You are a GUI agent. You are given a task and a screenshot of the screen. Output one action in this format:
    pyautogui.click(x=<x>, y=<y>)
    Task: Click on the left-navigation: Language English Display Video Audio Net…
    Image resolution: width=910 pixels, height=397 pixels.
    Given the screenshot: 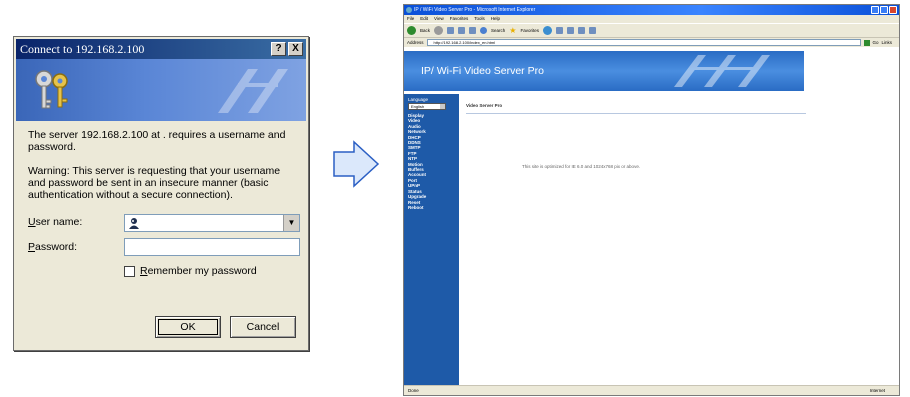 What is the action you would take?
    pyautogui.click(x=431, y=244)
    